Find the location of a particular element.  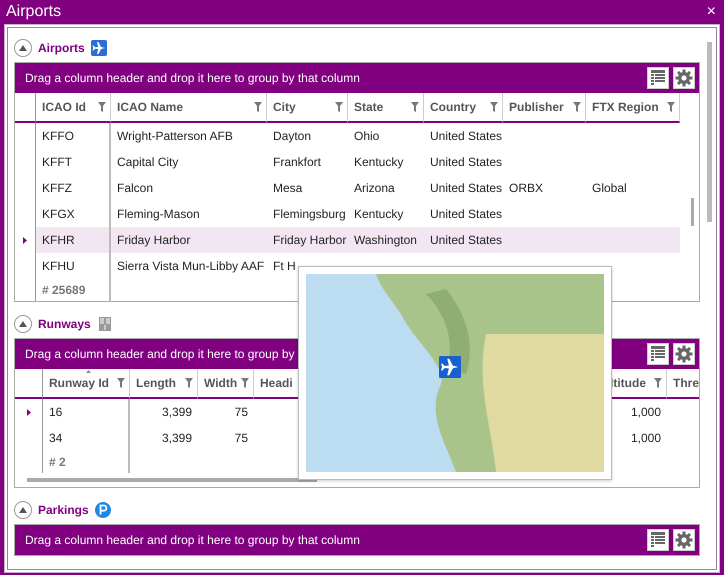

column-header: FTX Region is located at coordinates (633, 108).